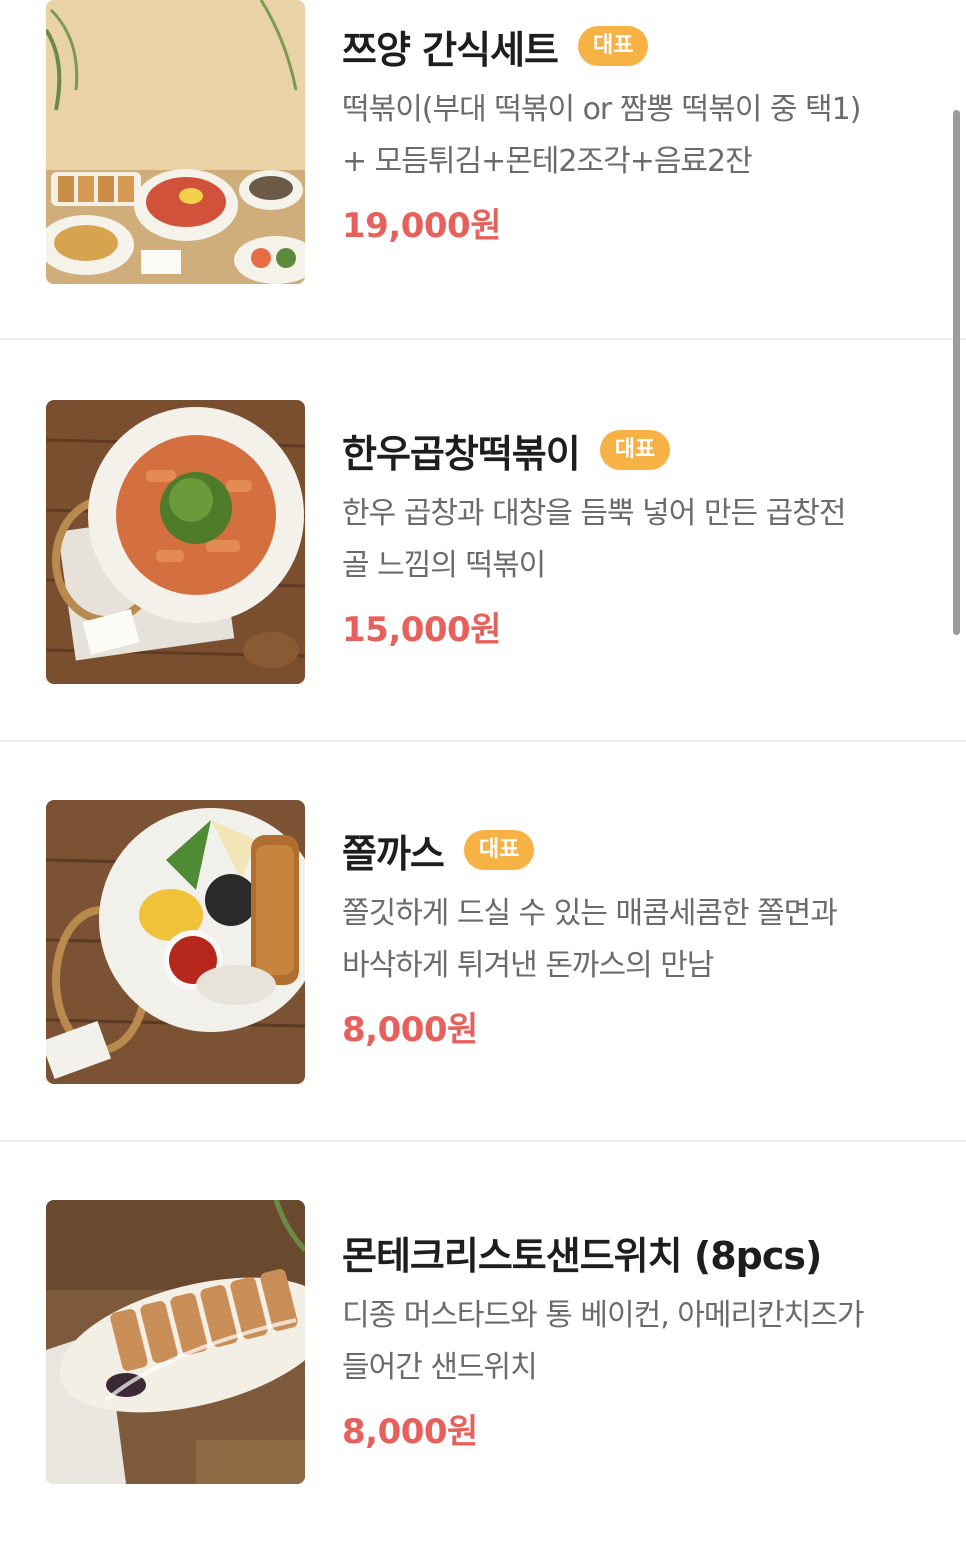  What do you see at coordinates (175, 1342) in the screenshot?
I see `food-photo-monte-cristo` at bounding box center [175, 1342].